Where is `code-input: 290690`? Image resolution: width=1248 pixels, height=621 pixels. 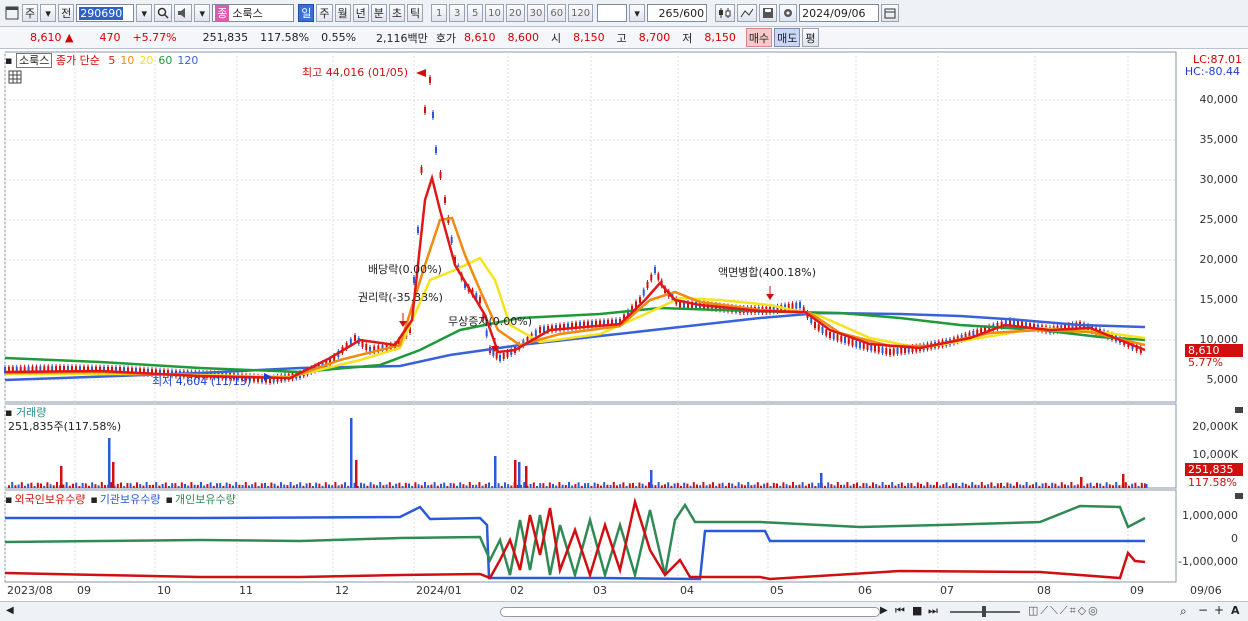 code-input: 290690 is located at coordinates (105, 13).